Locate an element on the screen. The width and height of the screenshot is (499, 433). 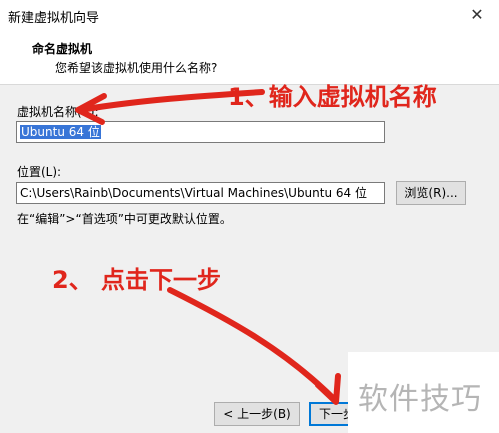
watermark-text: 软件技巧 is located at coordinates (420, 399).